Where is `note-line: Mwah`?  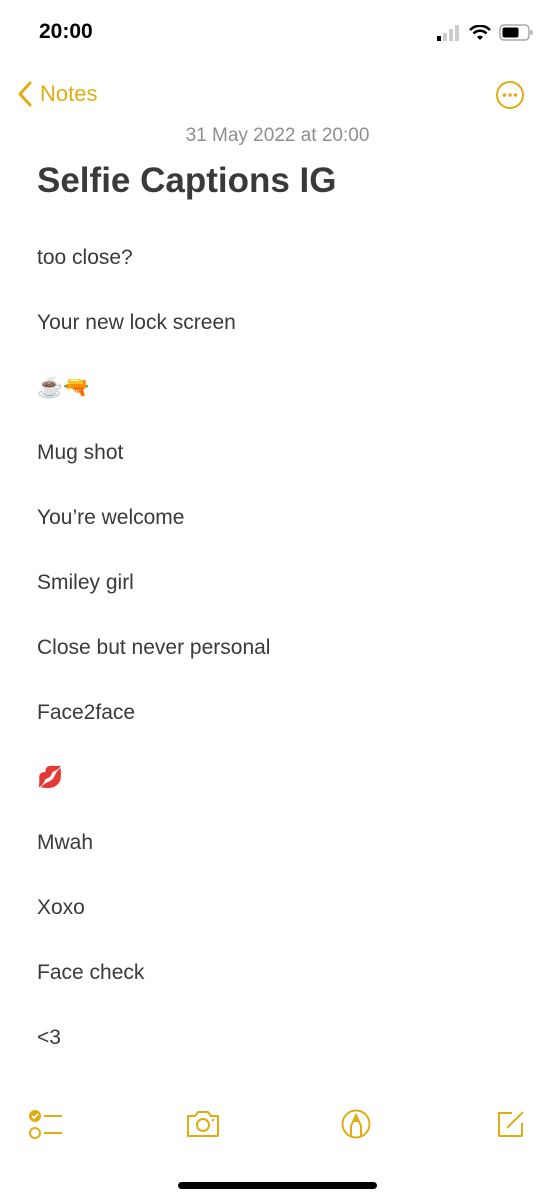 note-line: Mwah is located at coordinates (65, 842).